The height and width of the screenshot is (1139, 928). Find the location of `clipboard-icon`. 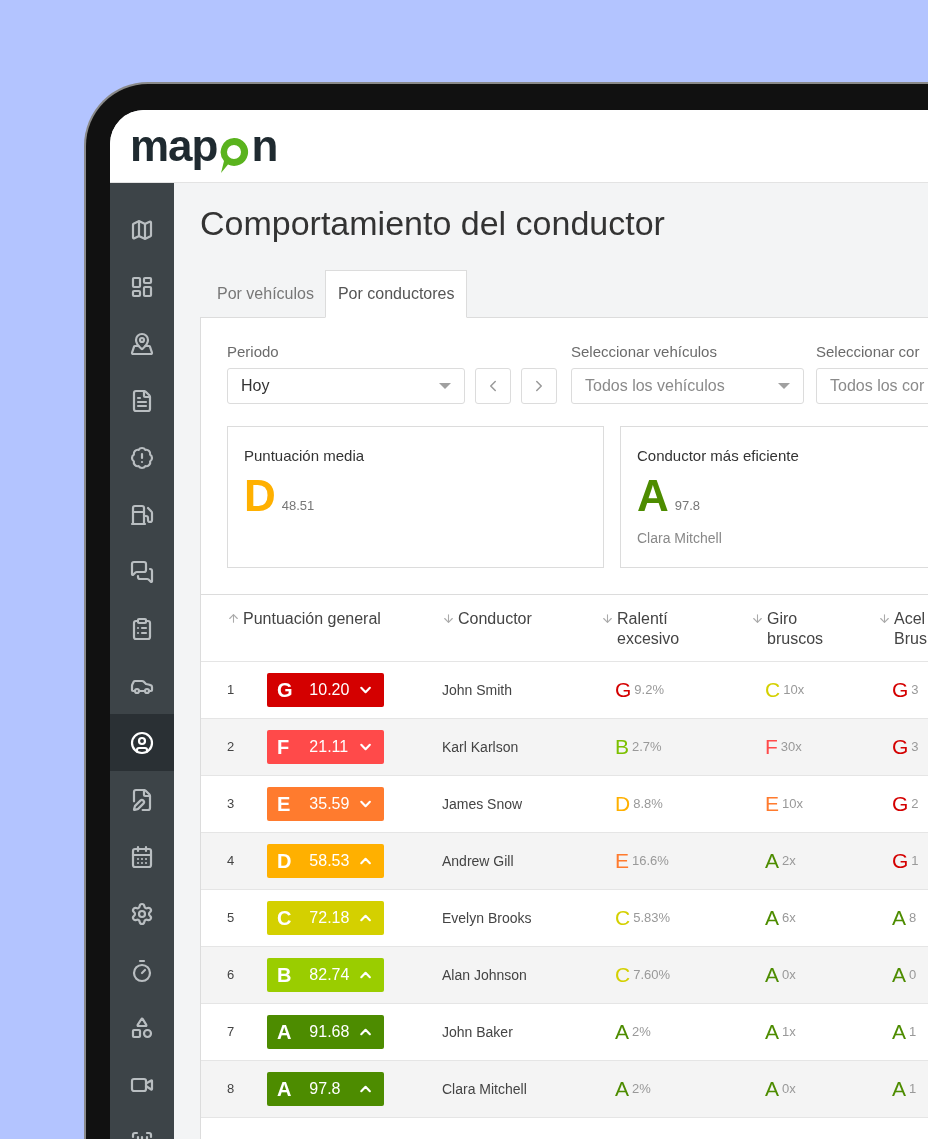

clipboard-icon is located at coordinates (142, 628).